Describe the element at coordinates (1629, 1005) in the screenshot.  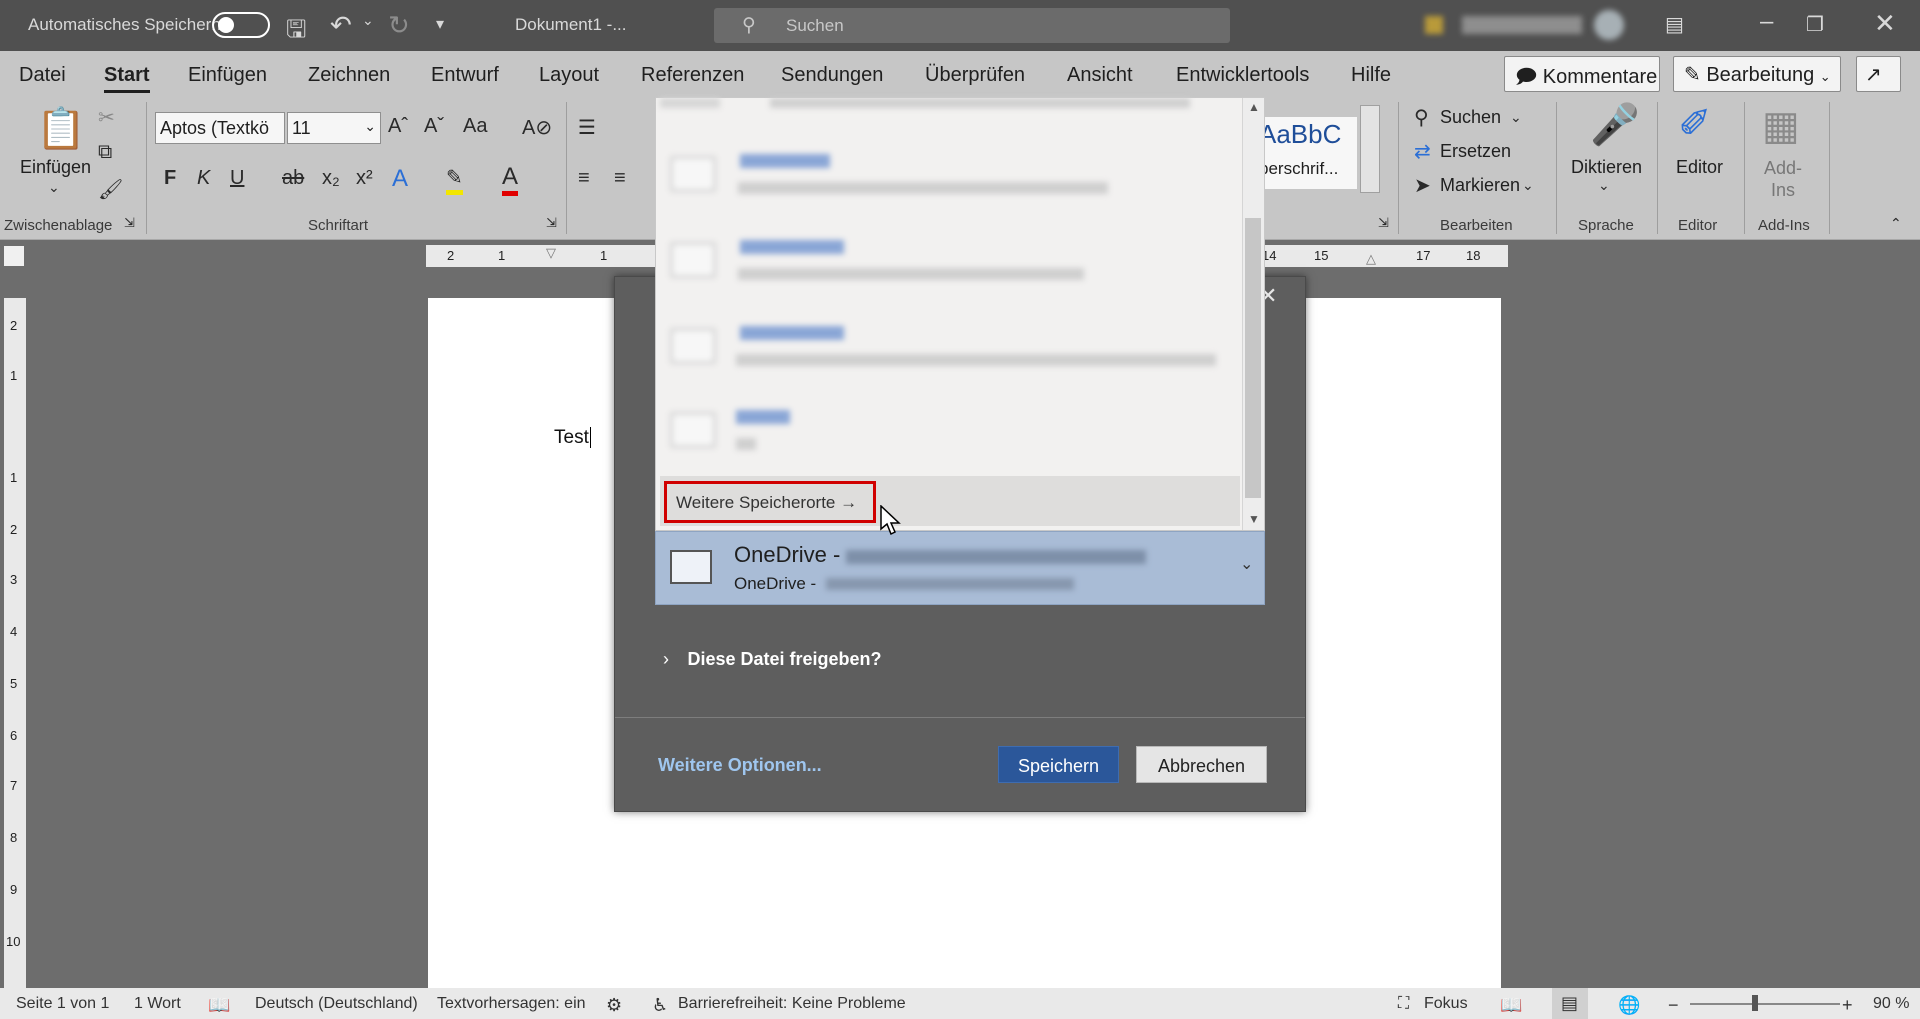
I see `web-layout-icon: 🌐` at that location.